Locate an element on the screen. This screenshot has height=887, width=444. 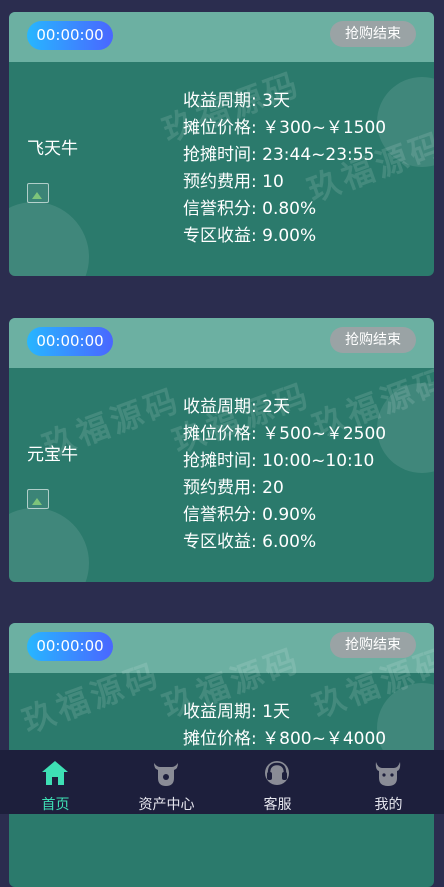
bottom-tab-bar: 首页 资产中心 客服 我的 is located at coordinates (222, 782).